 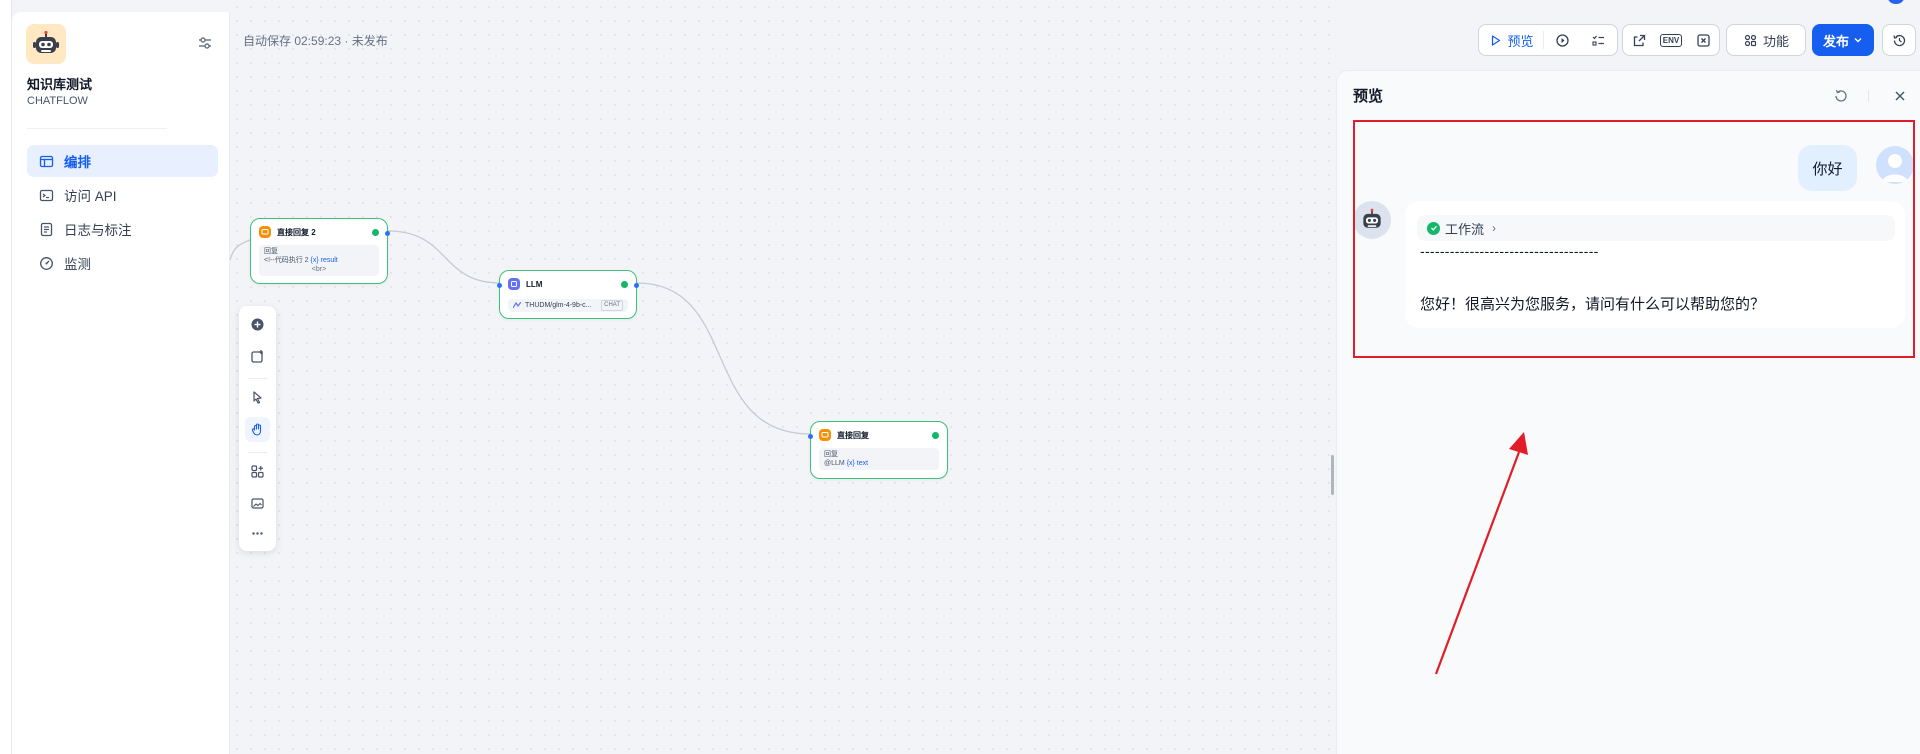 I want to click on features-group: 功能, so click(x=1766, y=40).